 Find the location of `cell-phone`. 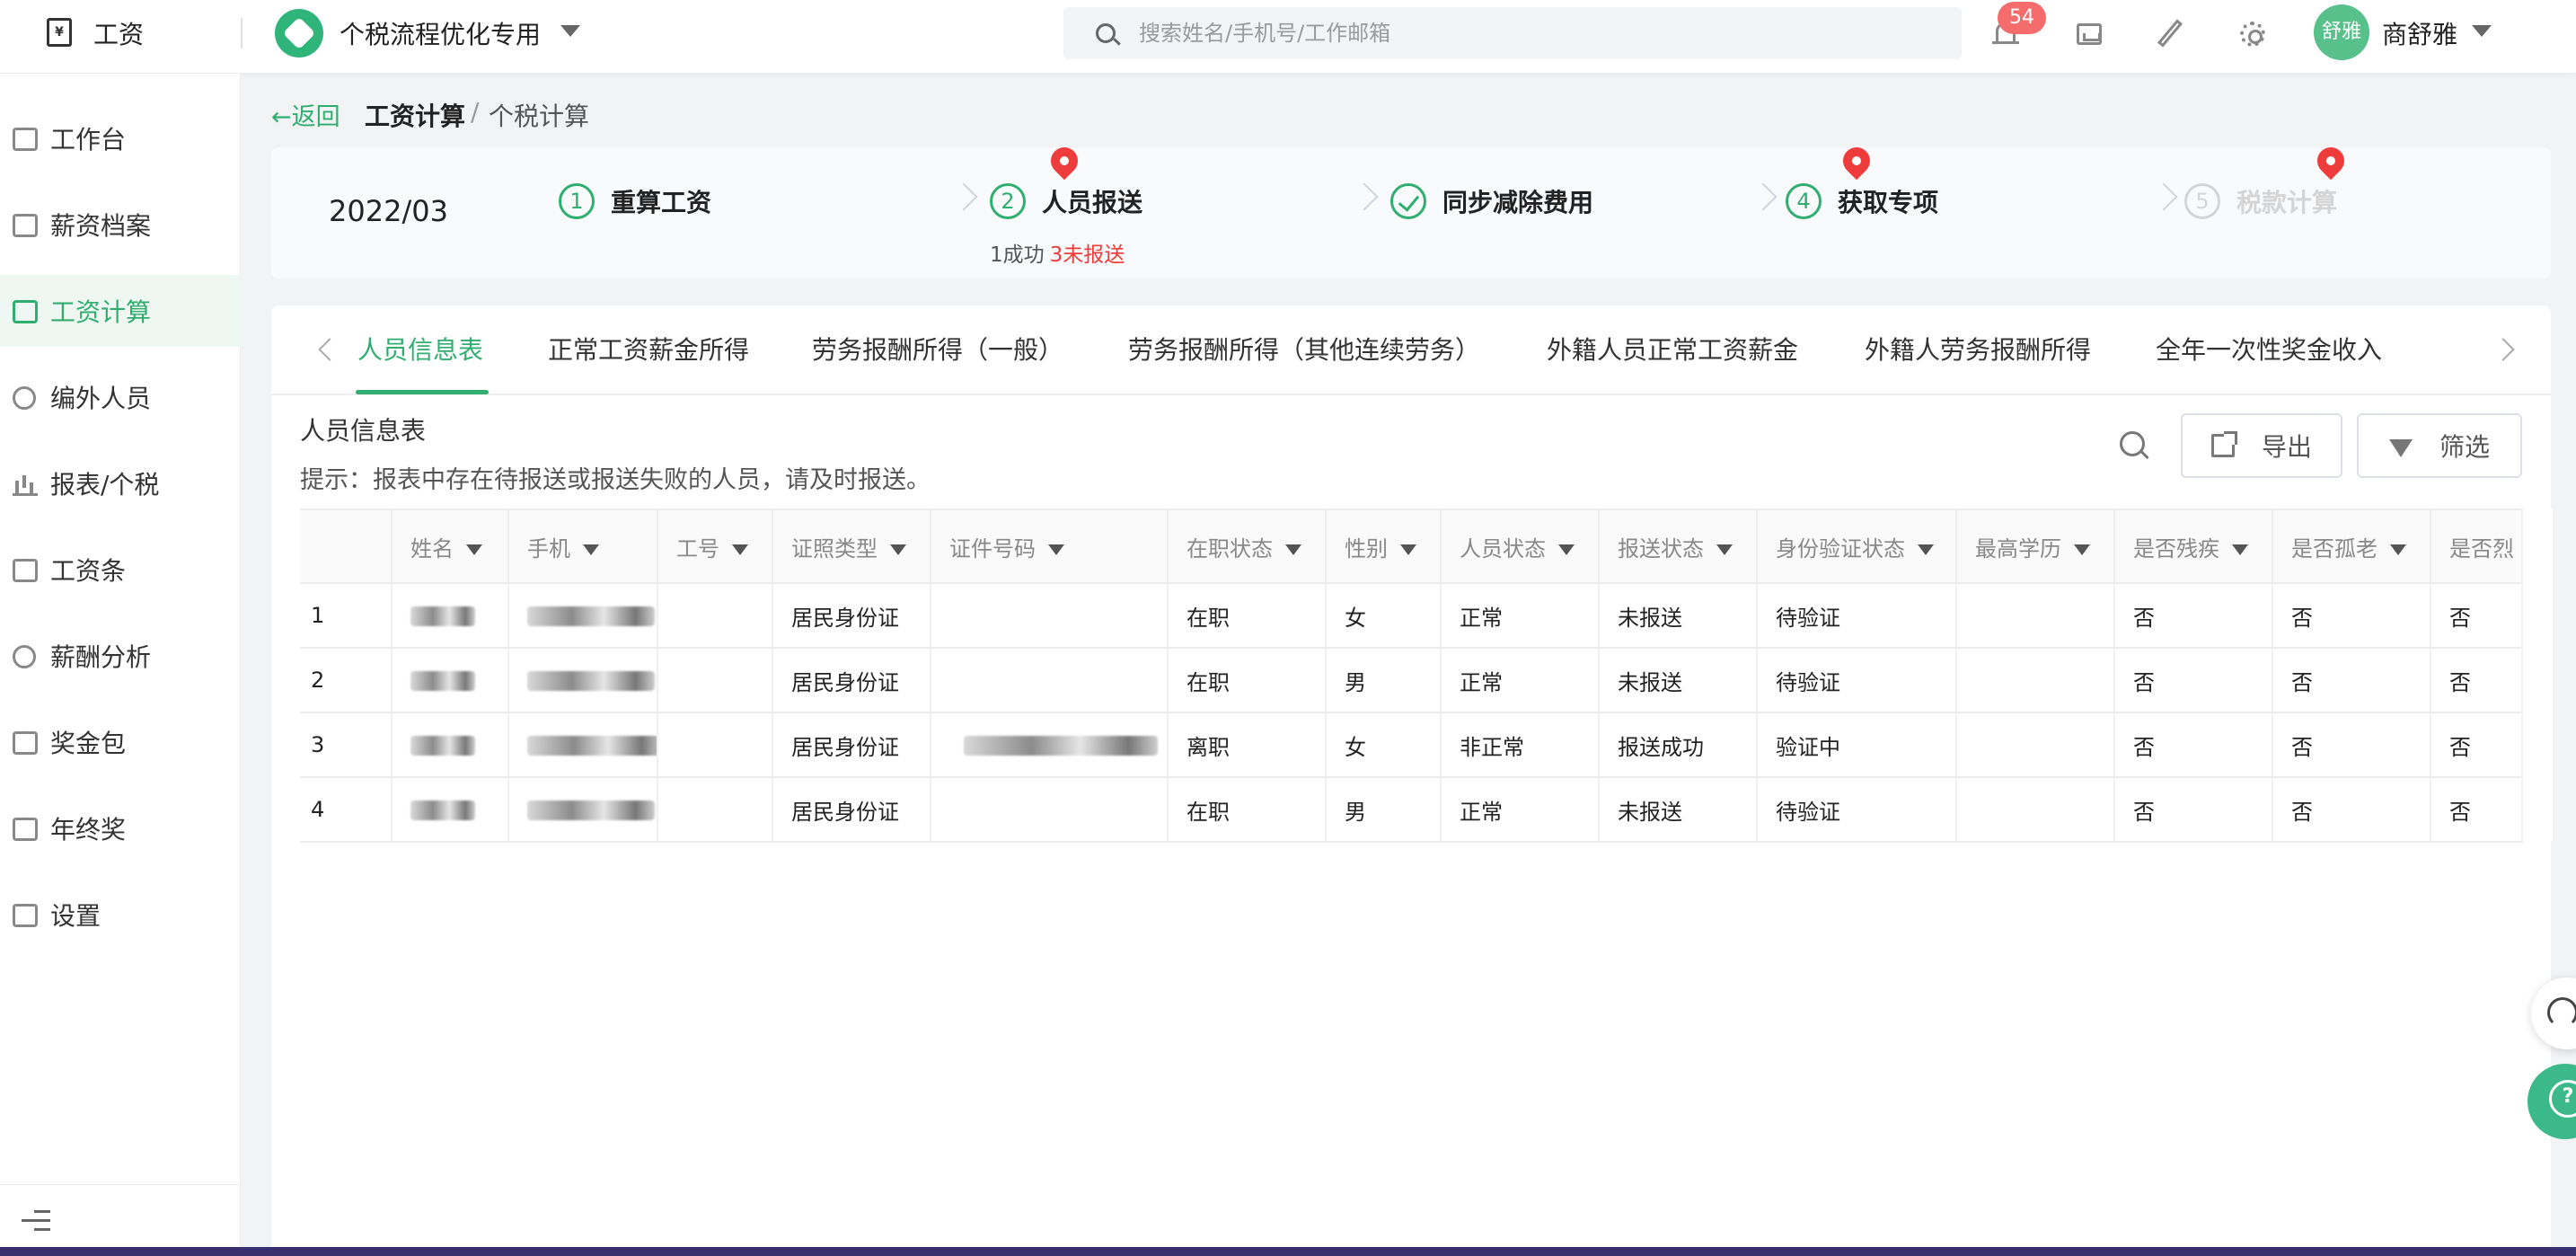

cell-phone is located at coordinates (583, 680).